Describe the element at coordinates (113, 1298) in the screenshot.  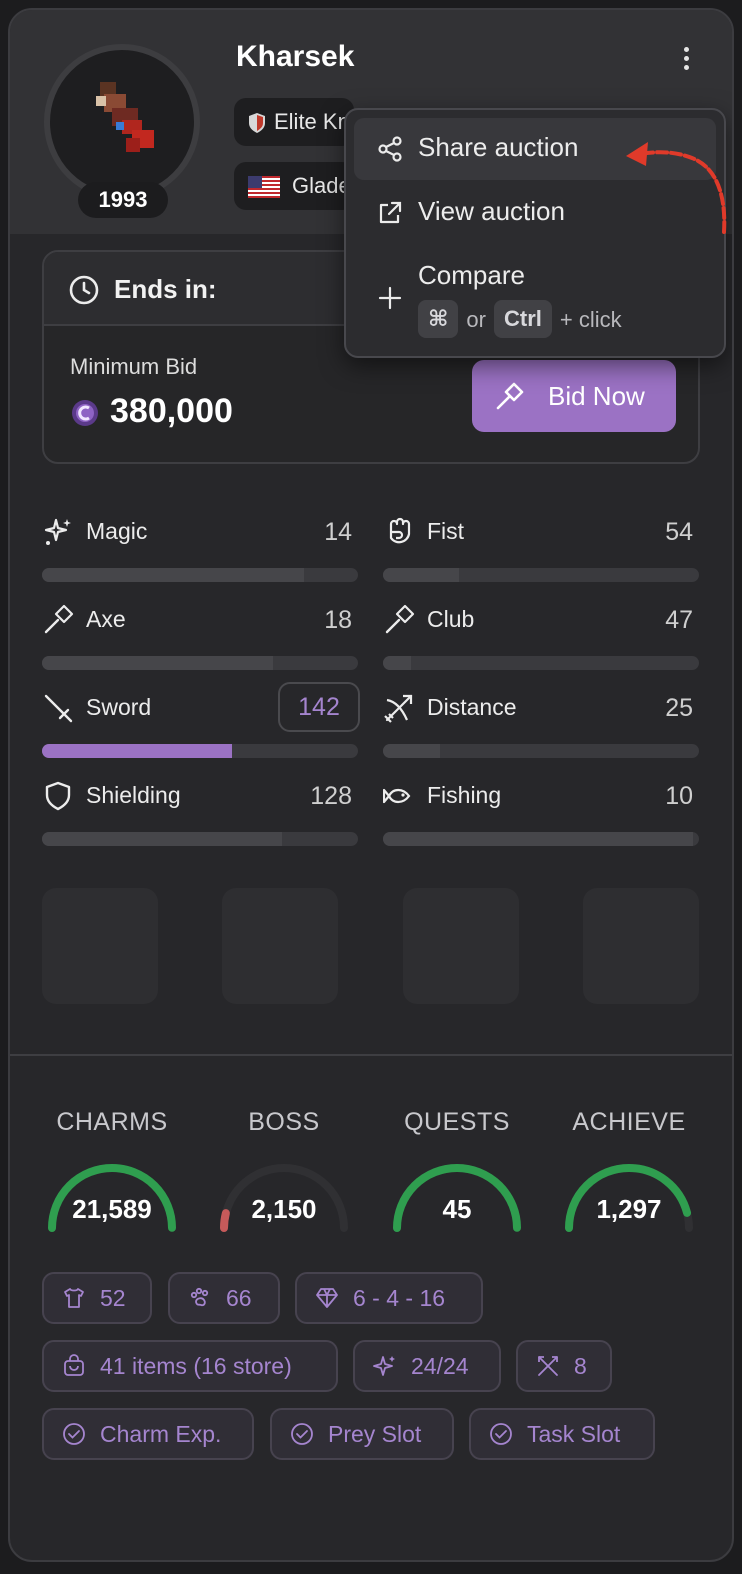
I see `outfits-count: 52` at that location.